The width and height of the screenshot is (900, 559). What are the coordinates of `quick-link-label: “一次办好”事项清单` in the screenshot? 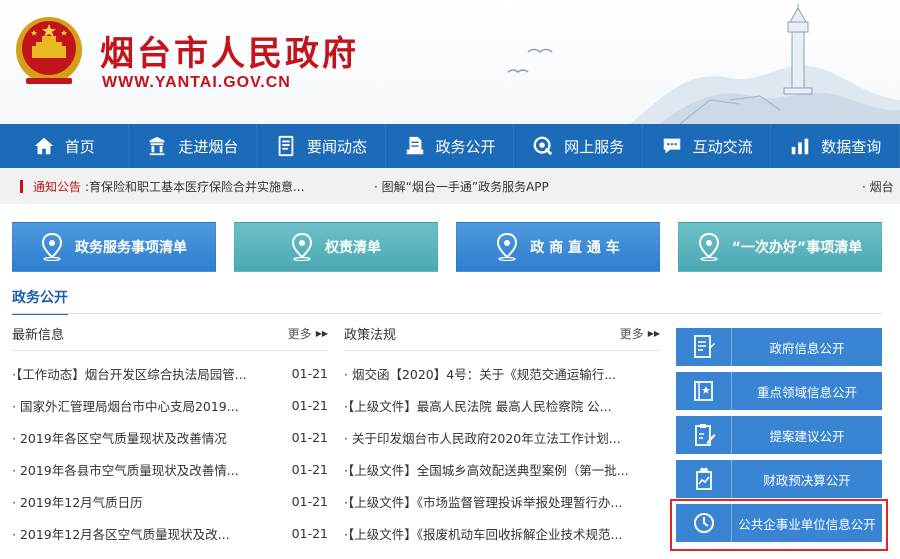 It's located at (797, 248).